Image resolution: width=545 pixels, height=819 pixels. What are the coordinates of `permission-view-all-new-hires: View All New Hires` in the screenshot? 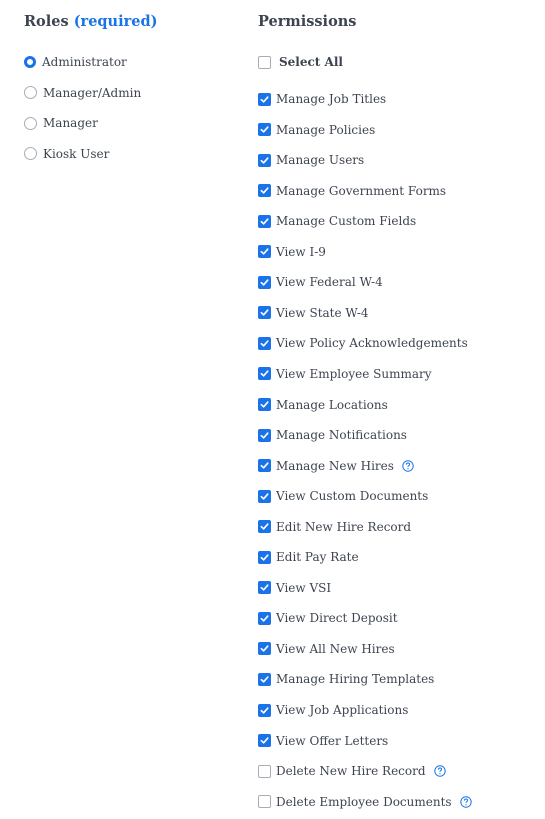 It's located at (326, 649).